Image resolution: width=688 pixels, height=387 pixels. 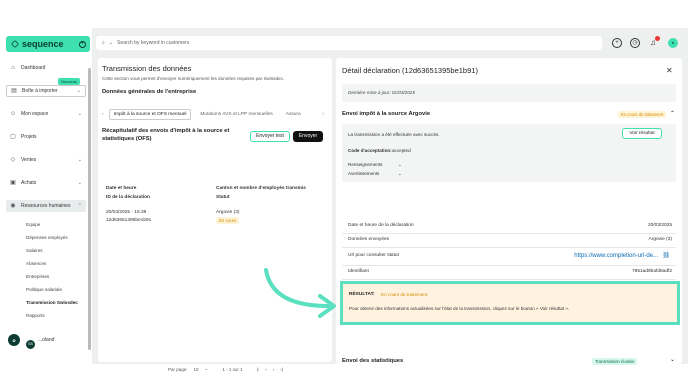 What do you see at coordinates (126, 212) in the screenshot?
I see `row-date: 20/03/2025 - 15:39` at bounding box center [126, 212].